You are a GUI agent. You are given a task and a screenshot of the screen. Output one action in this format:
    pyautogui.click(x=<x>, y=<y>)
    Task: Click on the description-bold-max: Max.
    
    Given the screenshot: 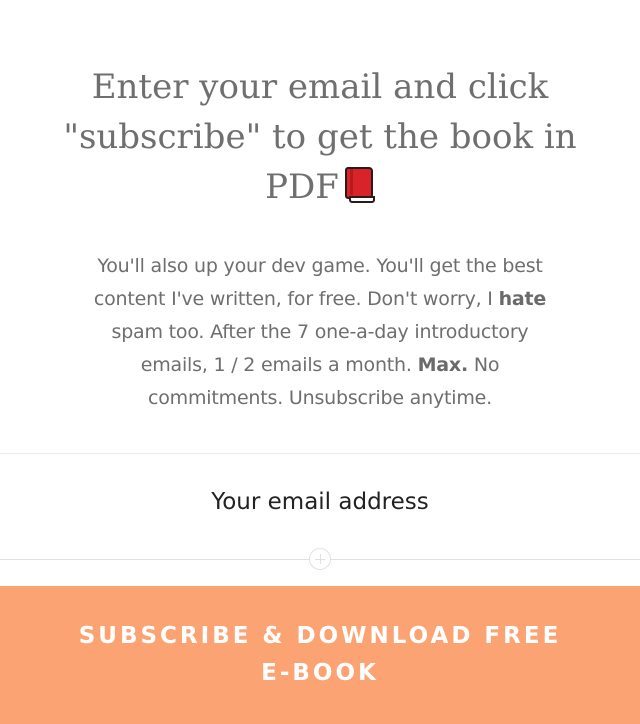 What is the action you would take?
    pyautogui.click(x=443, y=365)
    